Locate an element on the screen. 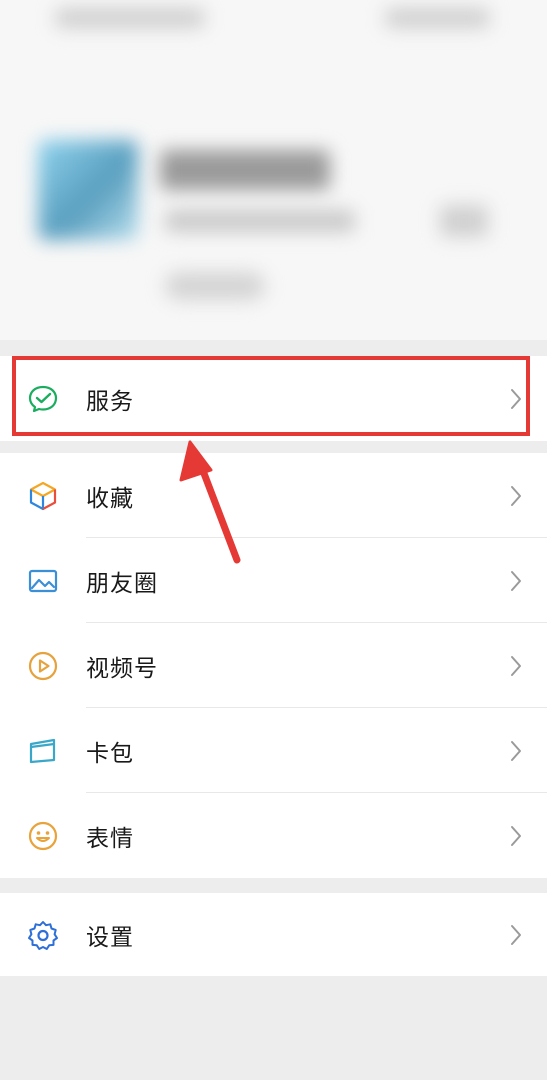 The image size is (547, 1080). menu-item-settings: 设置 is located at coordinates (273, 934).